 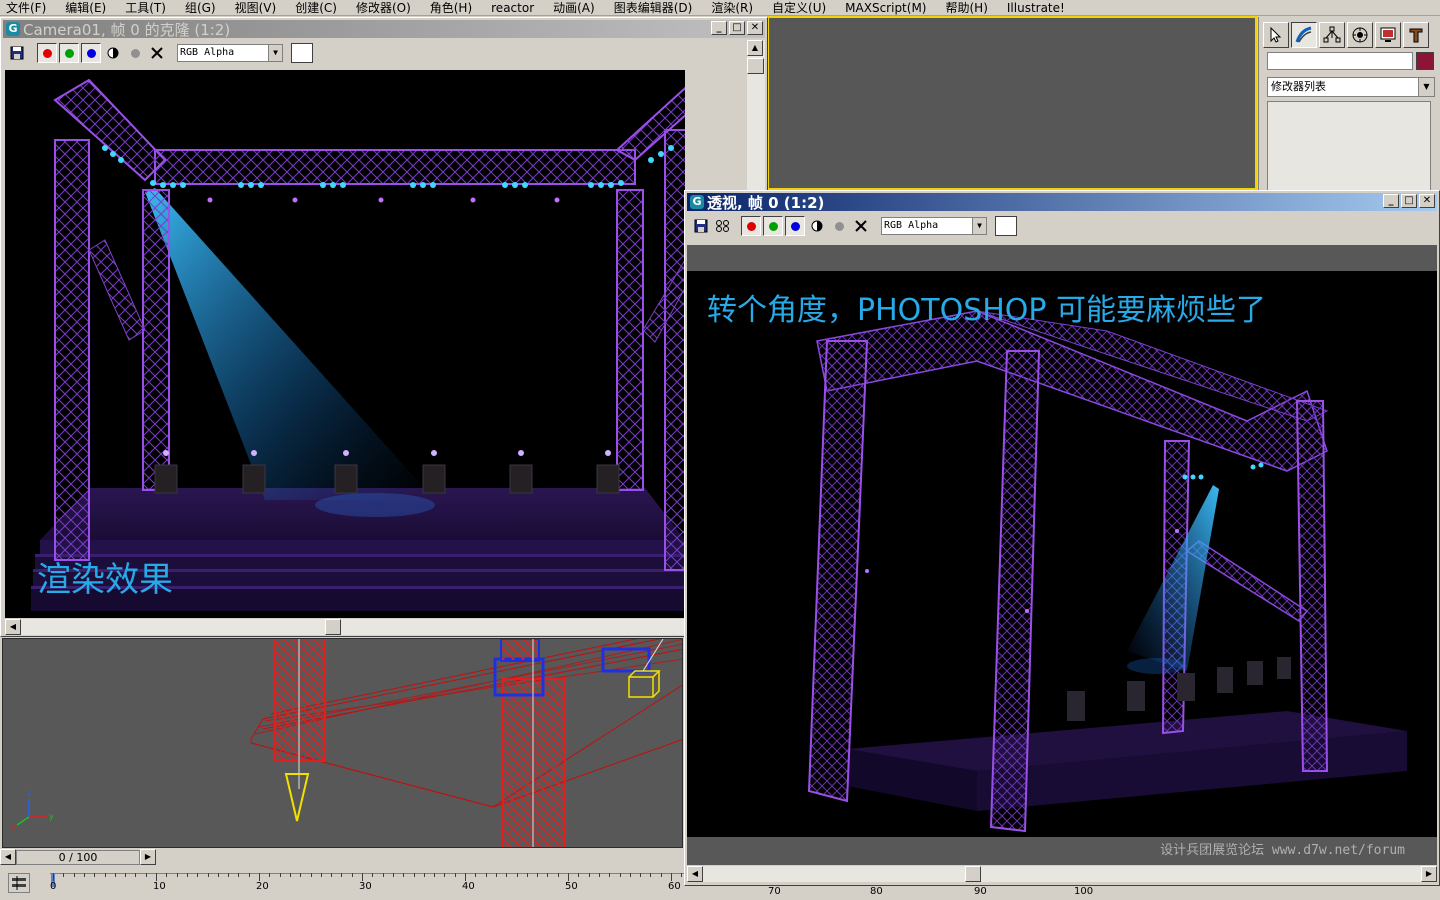 I want to click on menu-item: 视图(V), so click(x=259, y=8).